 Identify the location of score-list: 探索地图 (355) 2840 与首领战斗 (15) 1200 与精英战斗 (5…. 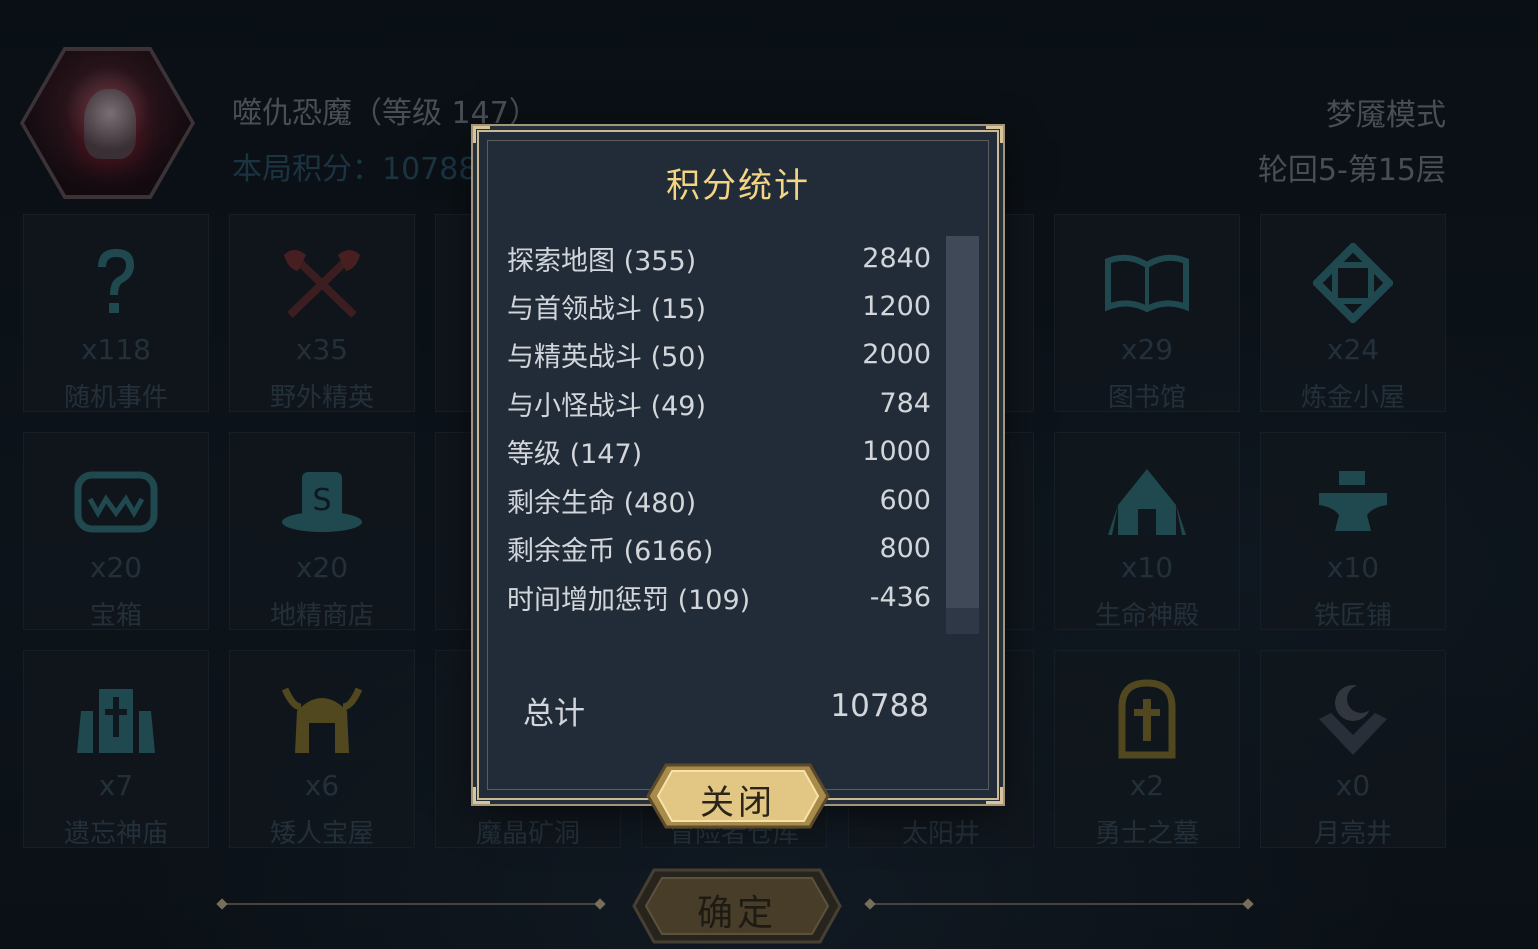
(719, 433).